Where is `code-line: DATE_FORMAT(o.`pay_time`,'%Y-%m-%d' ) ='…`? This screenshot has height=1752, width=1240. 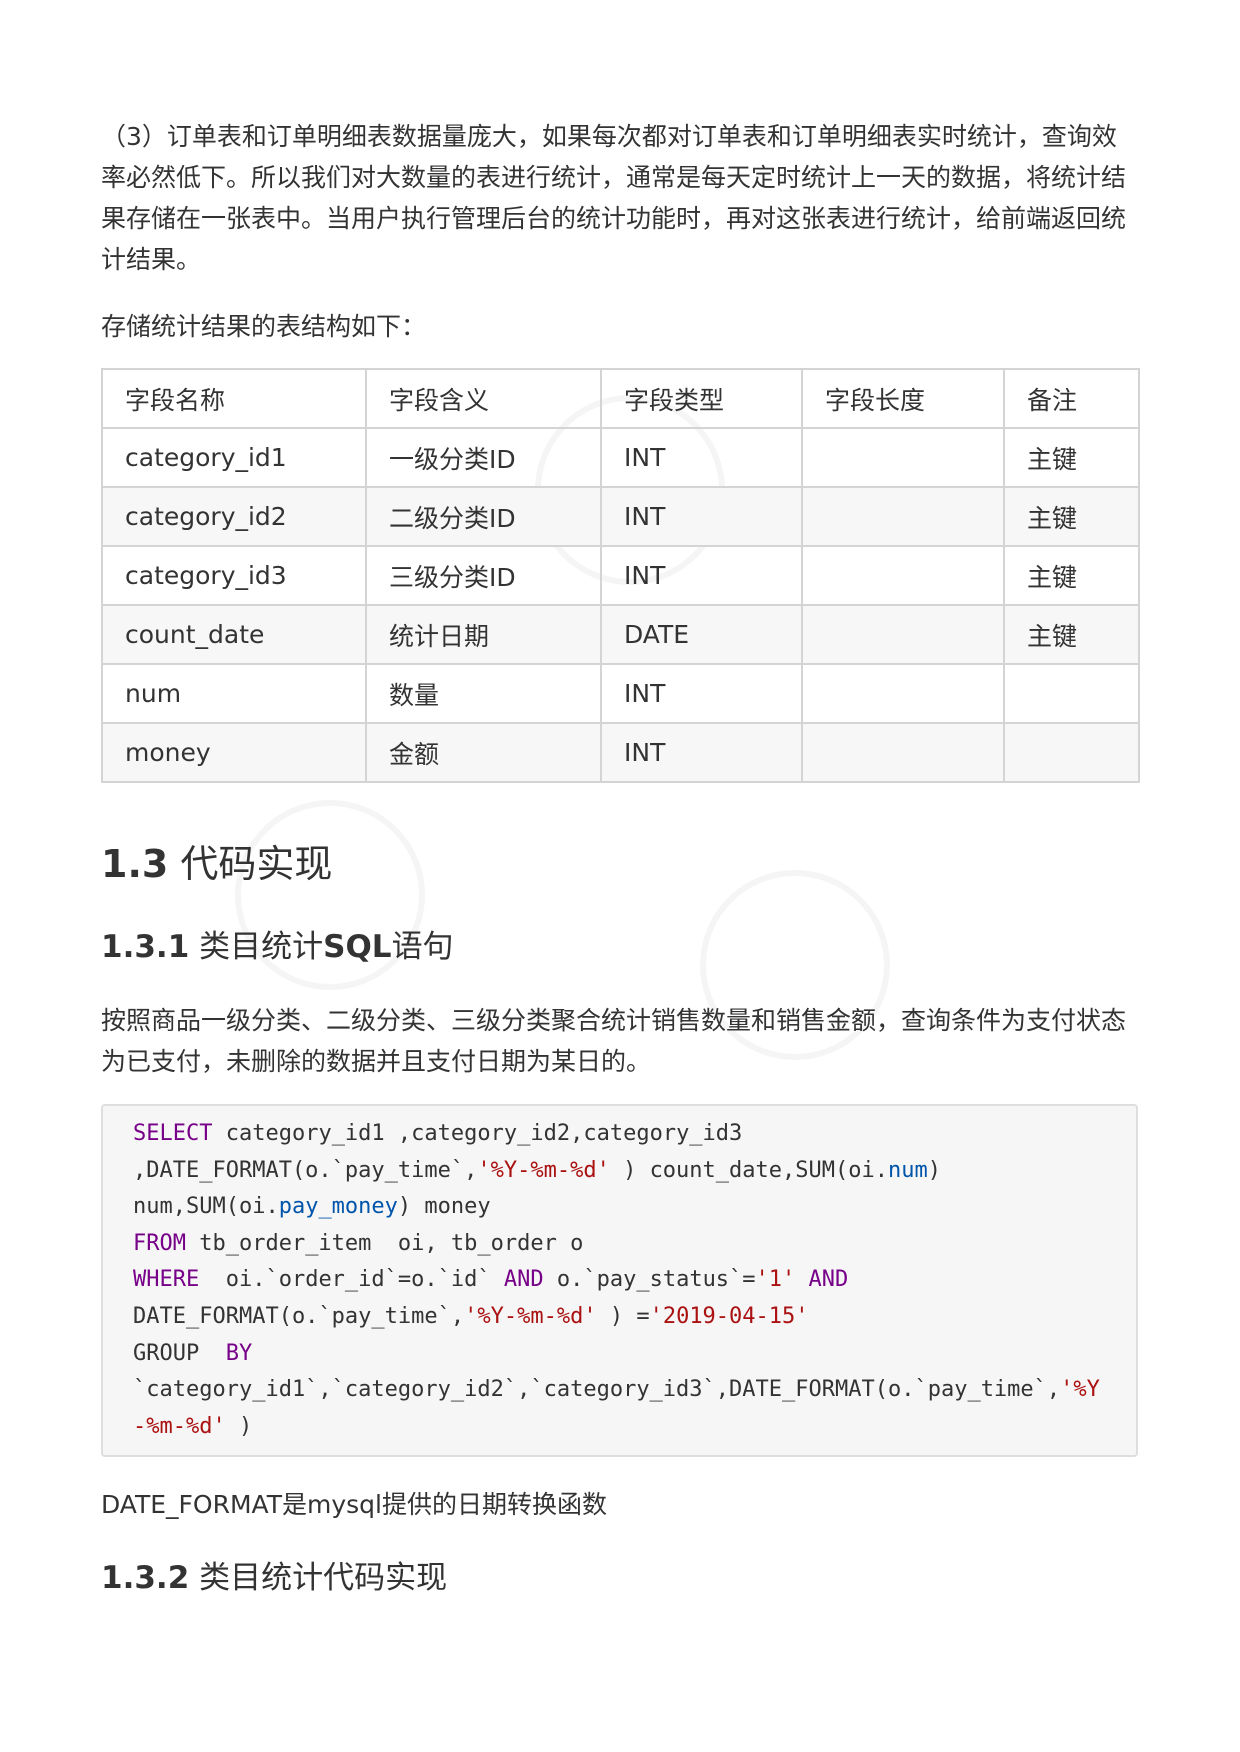 code-line: DATE_FORMAT(o.`pay_time`,'%Y-%m-%d' ) ='… is located at coordinates (634, 1317).